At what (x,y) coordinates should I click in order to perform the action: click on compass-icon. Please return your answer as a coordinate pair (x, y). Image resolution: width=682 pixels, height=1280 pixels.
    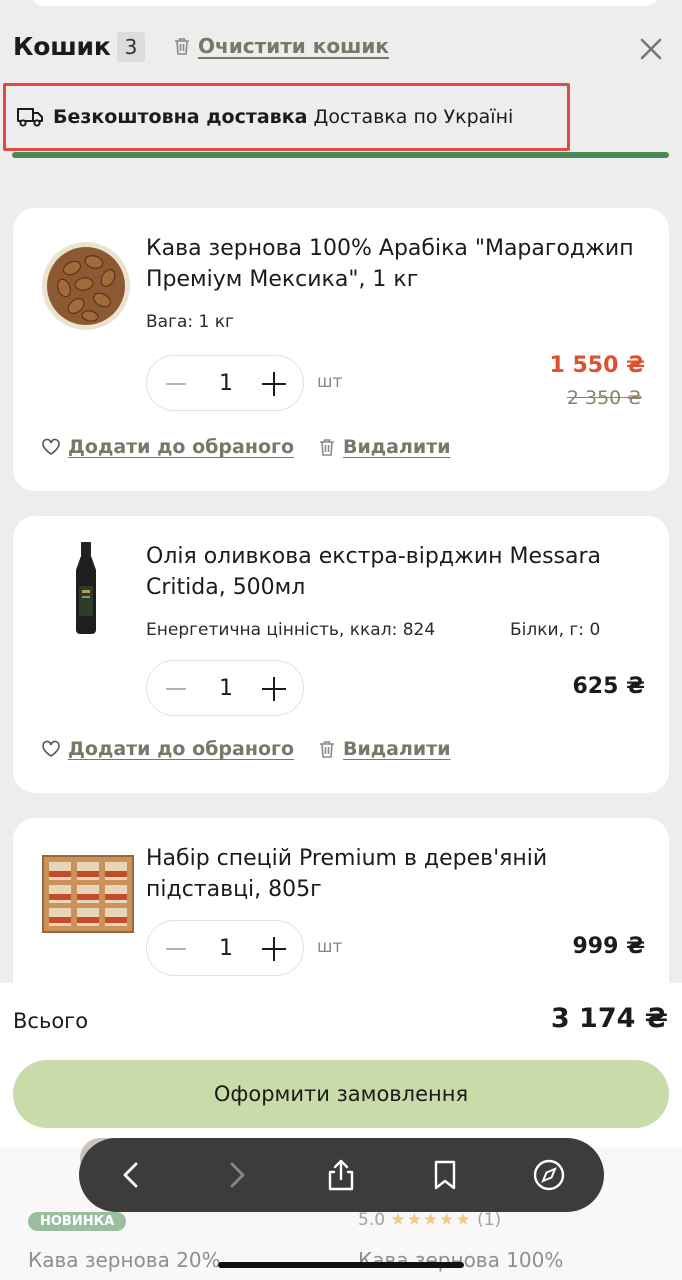
    Looking at the image, I should click on (549, 1175).